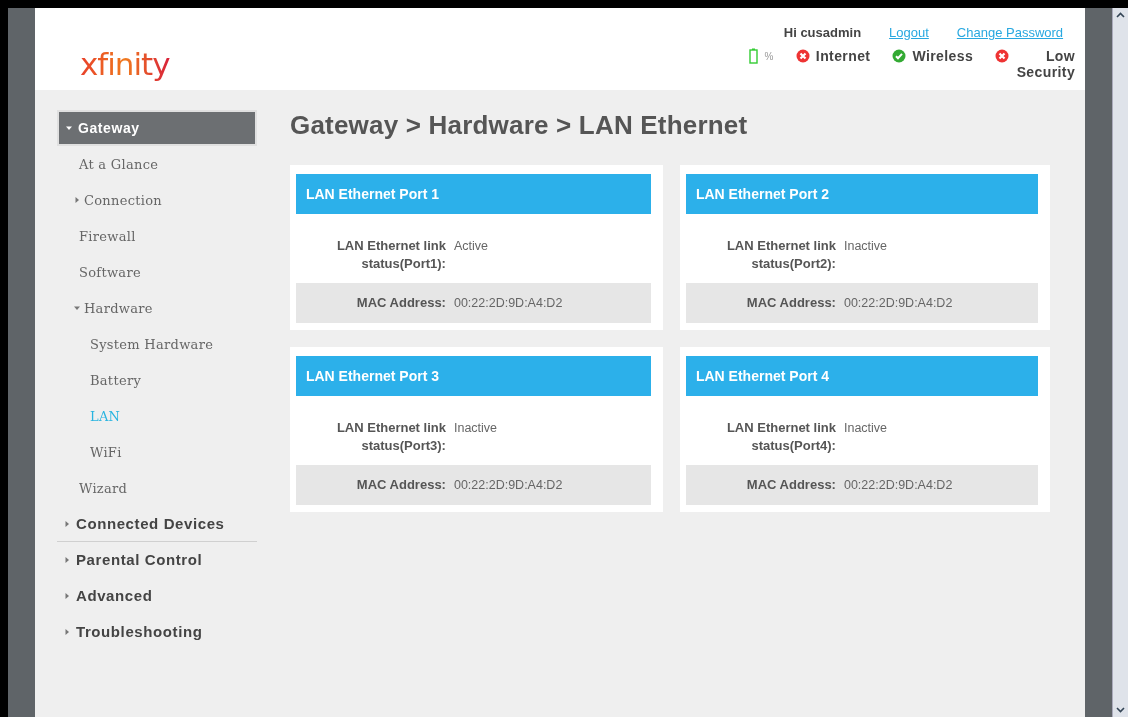  Describe the element at coordinates (780, 437) in the screenshot. I see `field-label: LAN Ethernet link status(Port4):` at that location.